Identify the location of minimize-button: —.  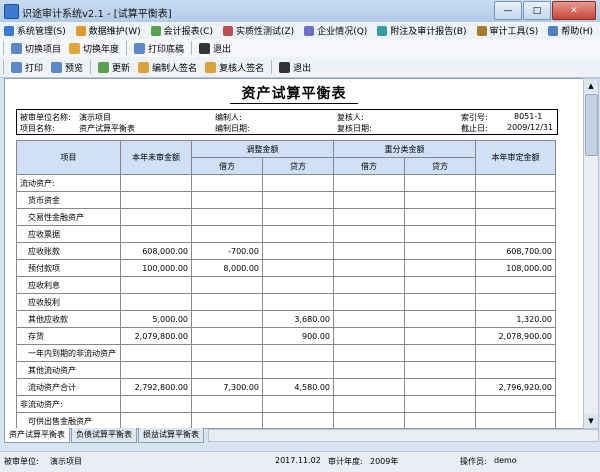
(508, 10).